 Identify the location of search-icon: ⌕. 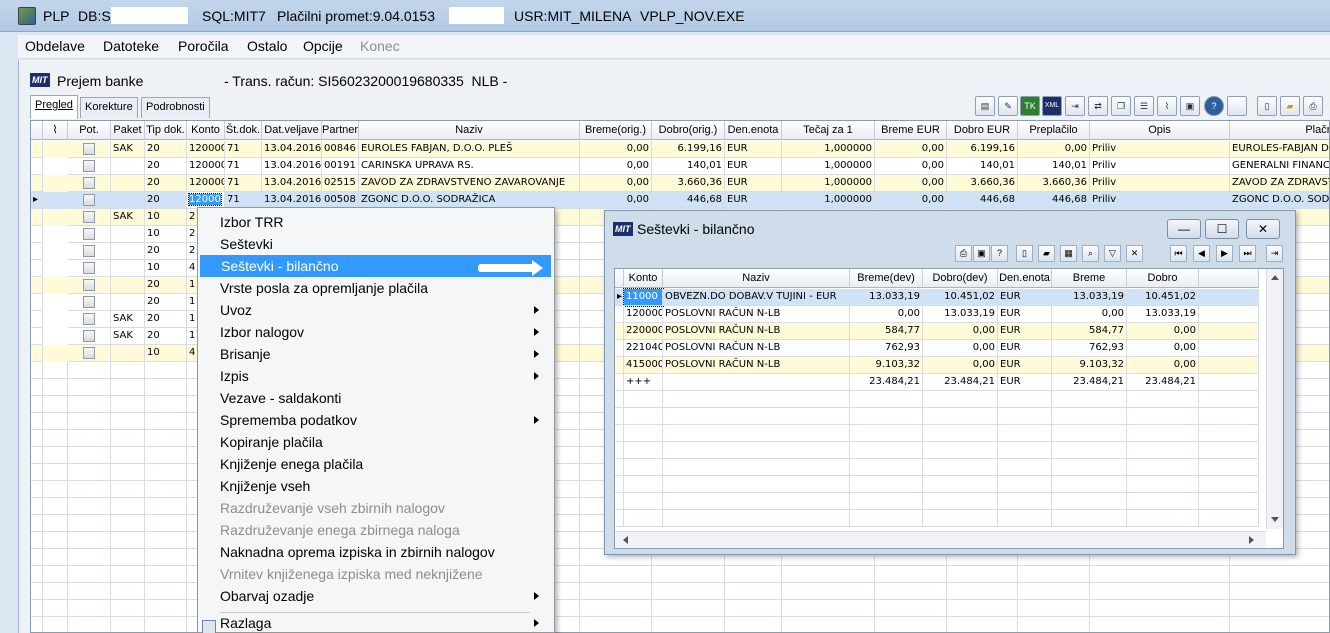
(1090, 253).